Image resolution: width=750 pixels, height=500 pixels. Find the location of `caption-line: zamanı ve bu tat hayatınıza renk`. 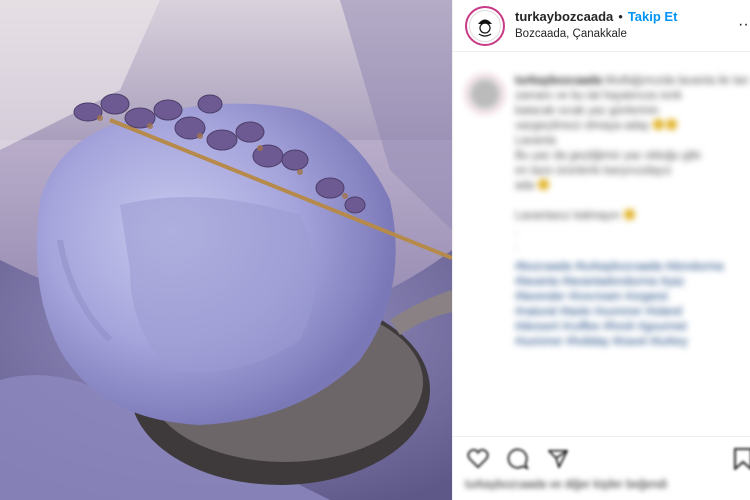

caption-line: zamanı ve bu tat hayatınıza renk is located at coordinates (598, 96).